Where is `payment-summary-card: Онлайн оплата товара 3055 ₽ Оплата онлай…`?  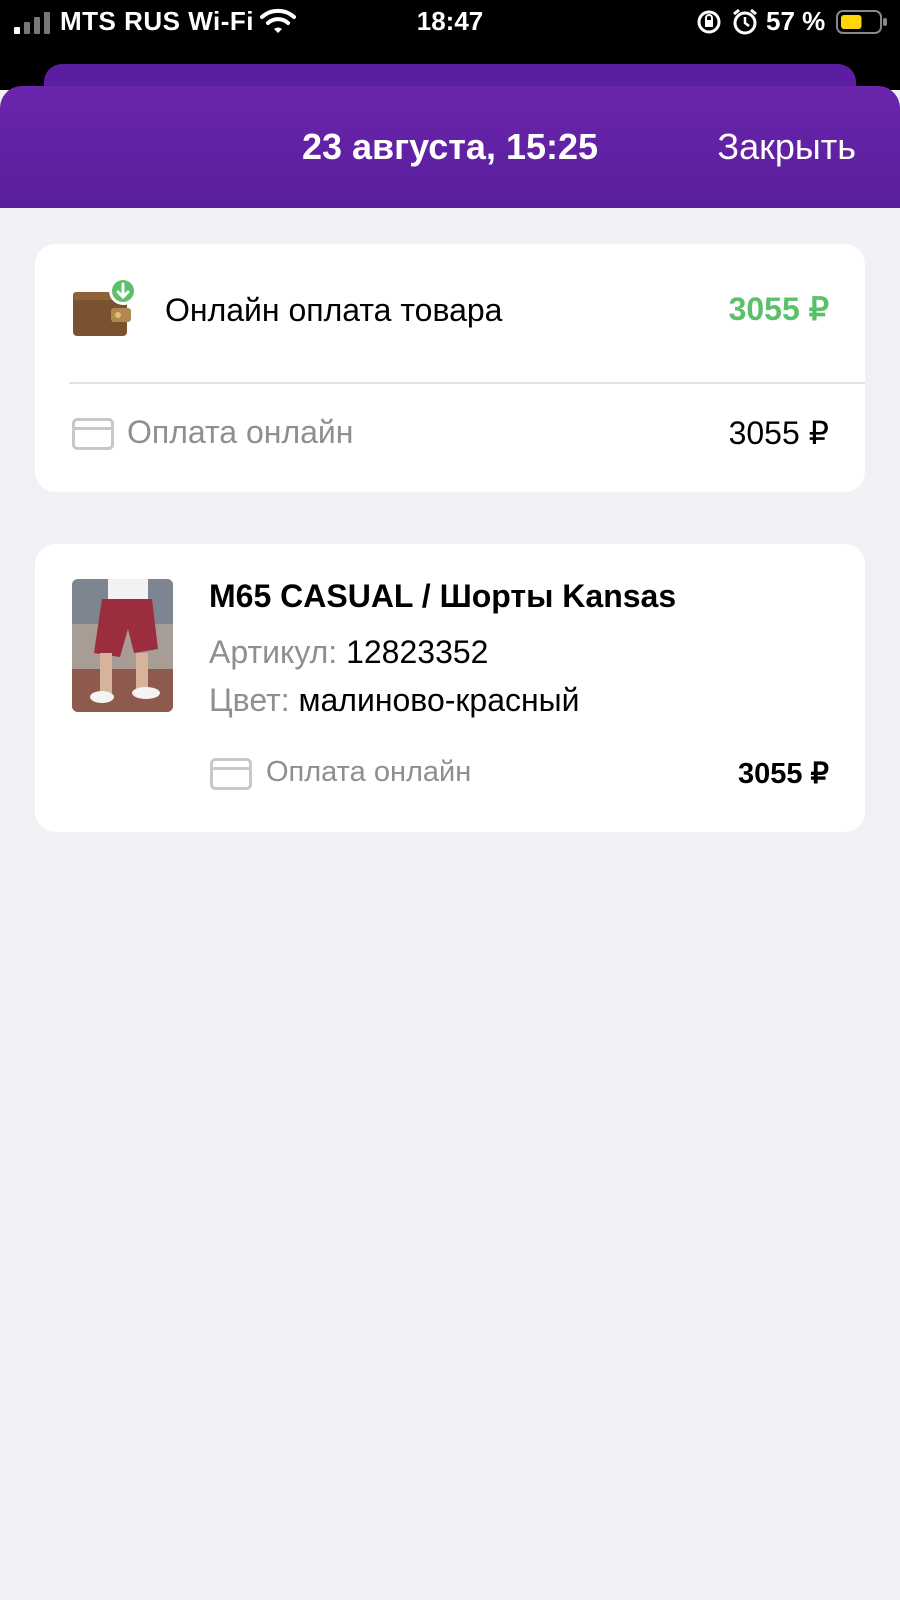 payment-summary-card: Онлайн оплата товара 3055 ₽ Оплата онлай… is located at coordinates (450, 368).